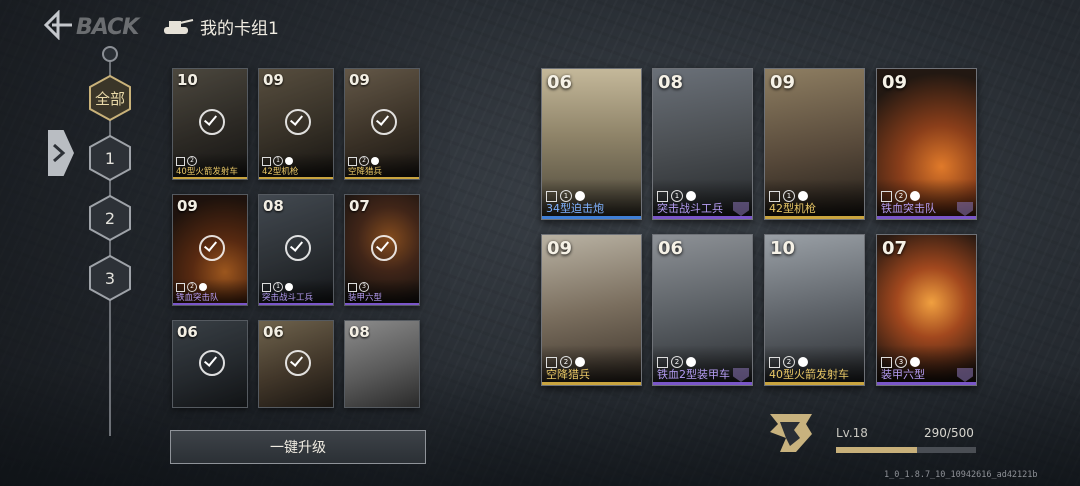 This screenshot has height=486, width=1080. Describe the element at coordinates (59, 153) in the screenshot. I see `chevron-right-icon` at that location.